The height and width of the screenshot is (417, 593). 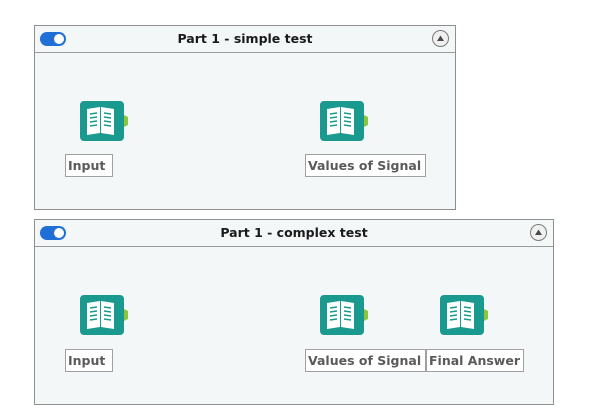 I want to click on container-title: Part 1 - complex test, so click(x=294, y=232).